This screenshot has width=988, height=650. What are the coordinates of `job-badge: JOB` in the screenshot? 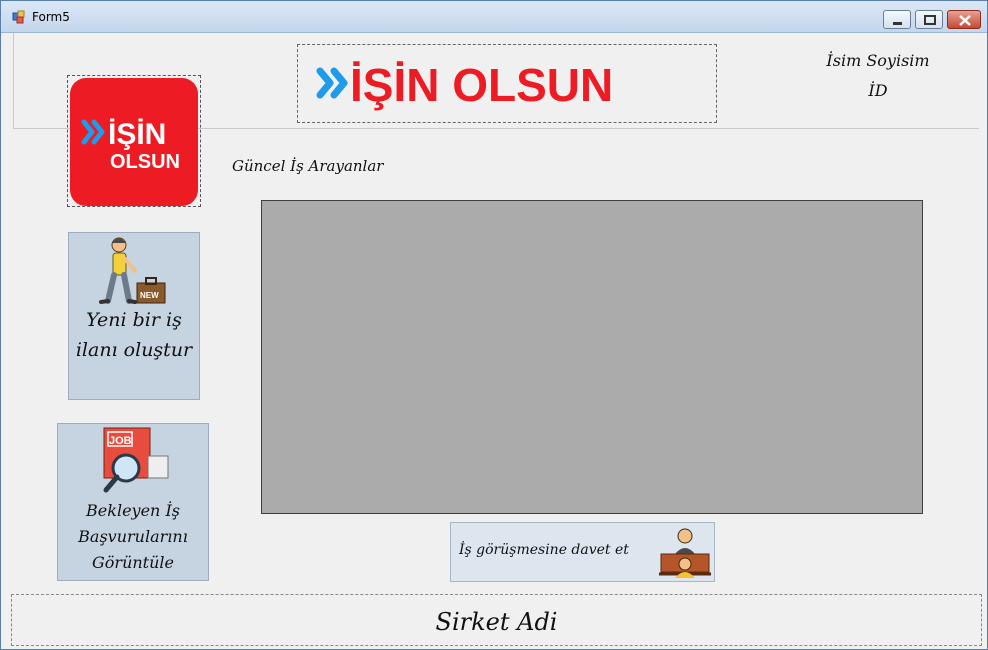 It's located at (120, 441).